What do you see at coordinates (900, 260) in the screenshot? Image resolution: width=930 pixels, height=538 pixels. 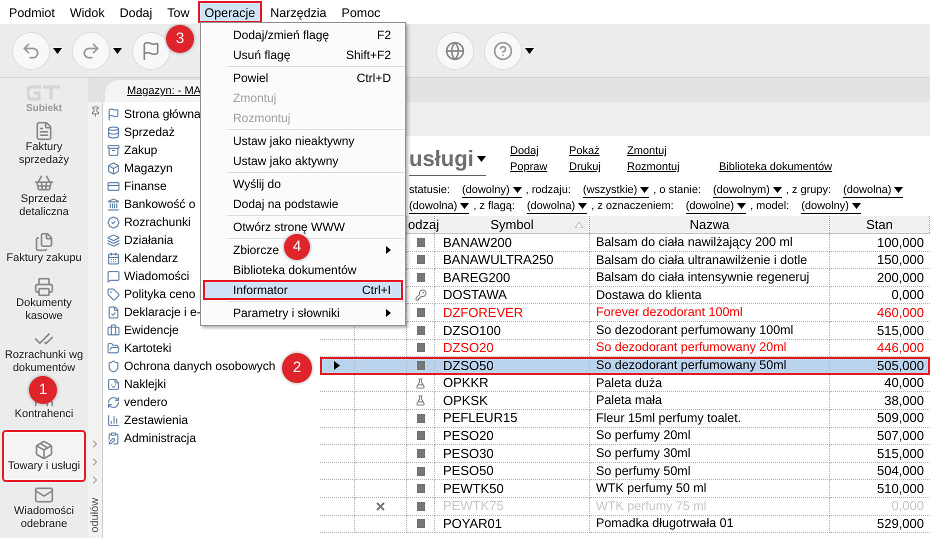 I see `table-cell-text: 150,000` at bounding box center [900, 260].